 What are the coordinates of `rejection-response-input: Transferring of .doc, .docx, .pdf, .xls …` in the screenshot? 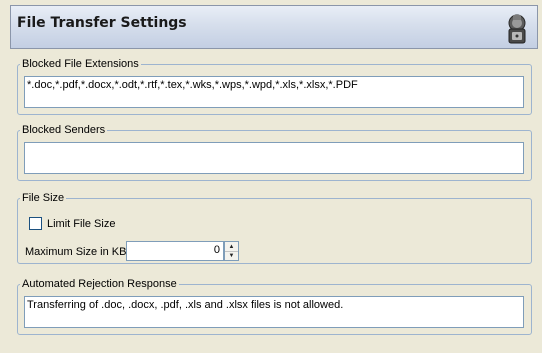 It's located at (274, 312).